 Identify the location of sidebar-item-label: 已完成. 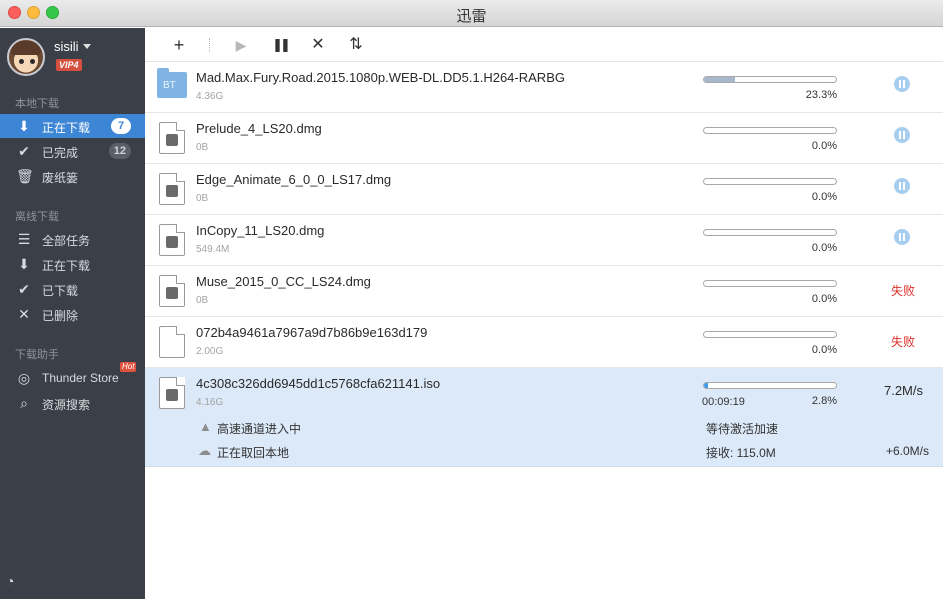
(60, 153).